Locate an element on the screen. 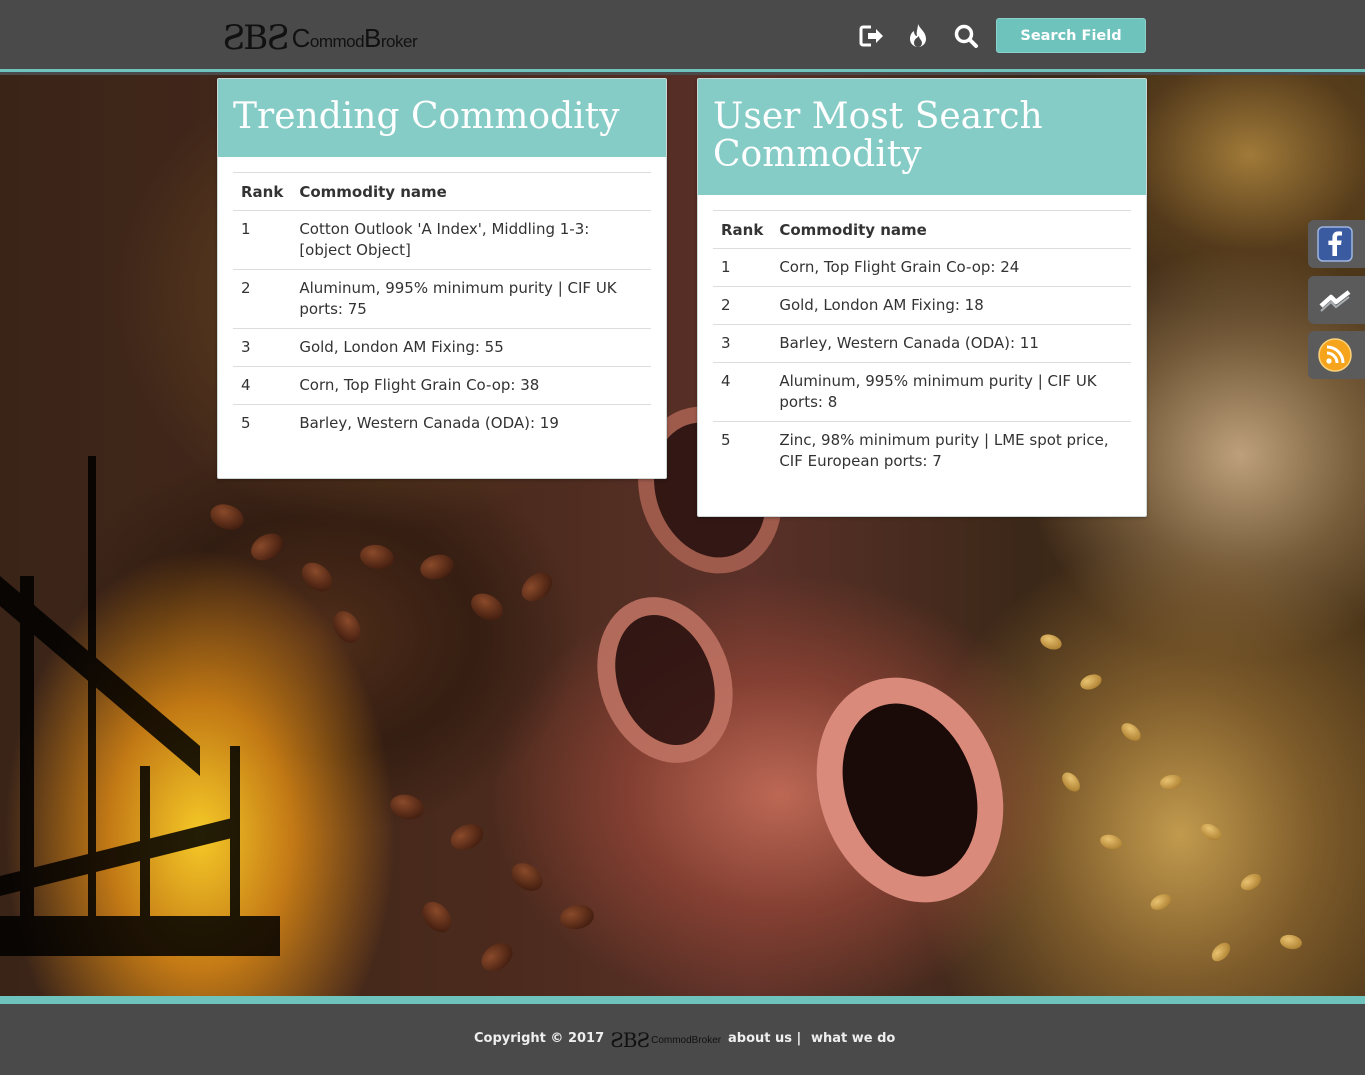 This screenshot has height=1075, width=1365. footer-logo: ƧBƧ CommodBroker is located at coordinates (665, 1040).